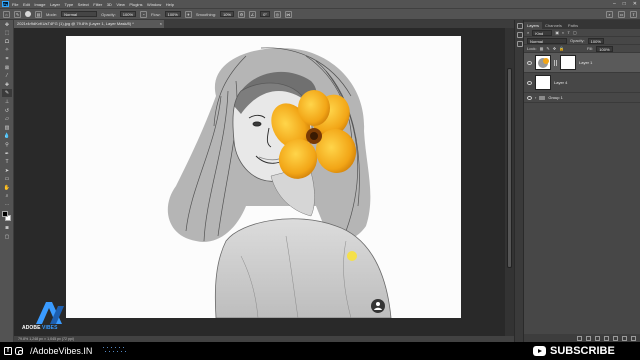 This screenshot has width=640, height=360. Describe the element at coordinates (606, 338) in the screenshot. I see `adjustment-layer-icon` at that location.